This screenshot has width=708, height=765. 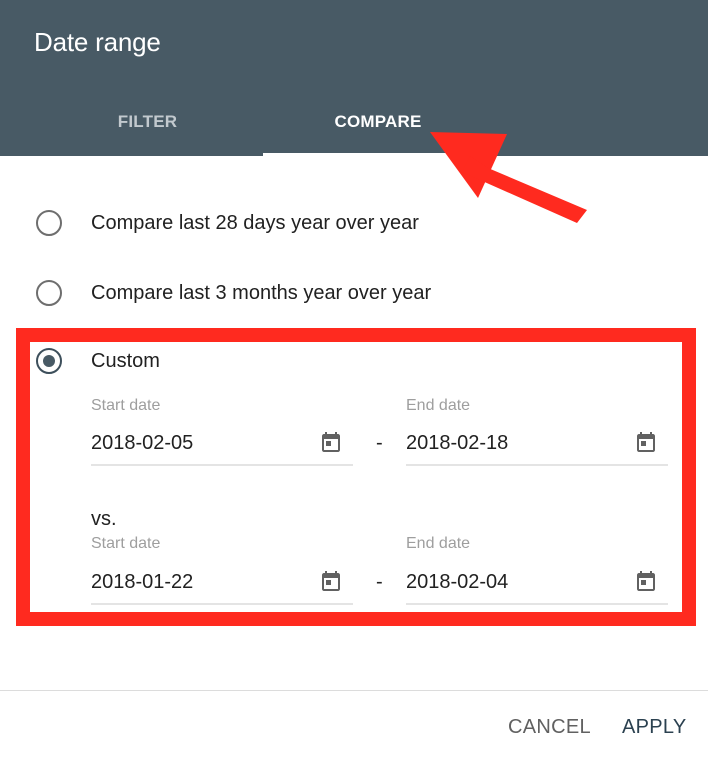 I want to click on option-3-months: Compare last 3 months year over year, so click(x=233, y=293).